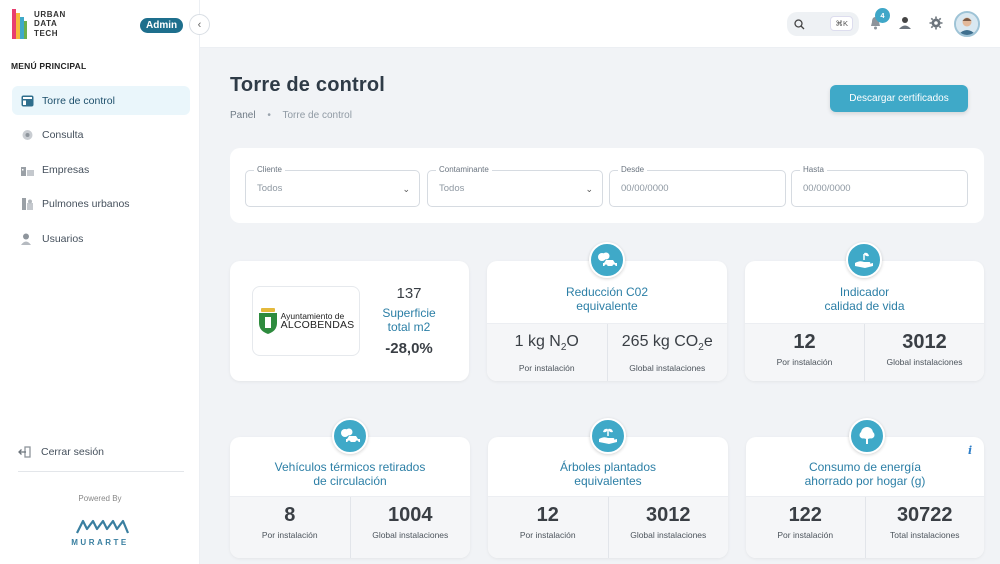 This screenshot has height=564, width=1000. Describe the element at coordinates (19, 24) in the screenshot. I see `logo-mark-icon` at that location.